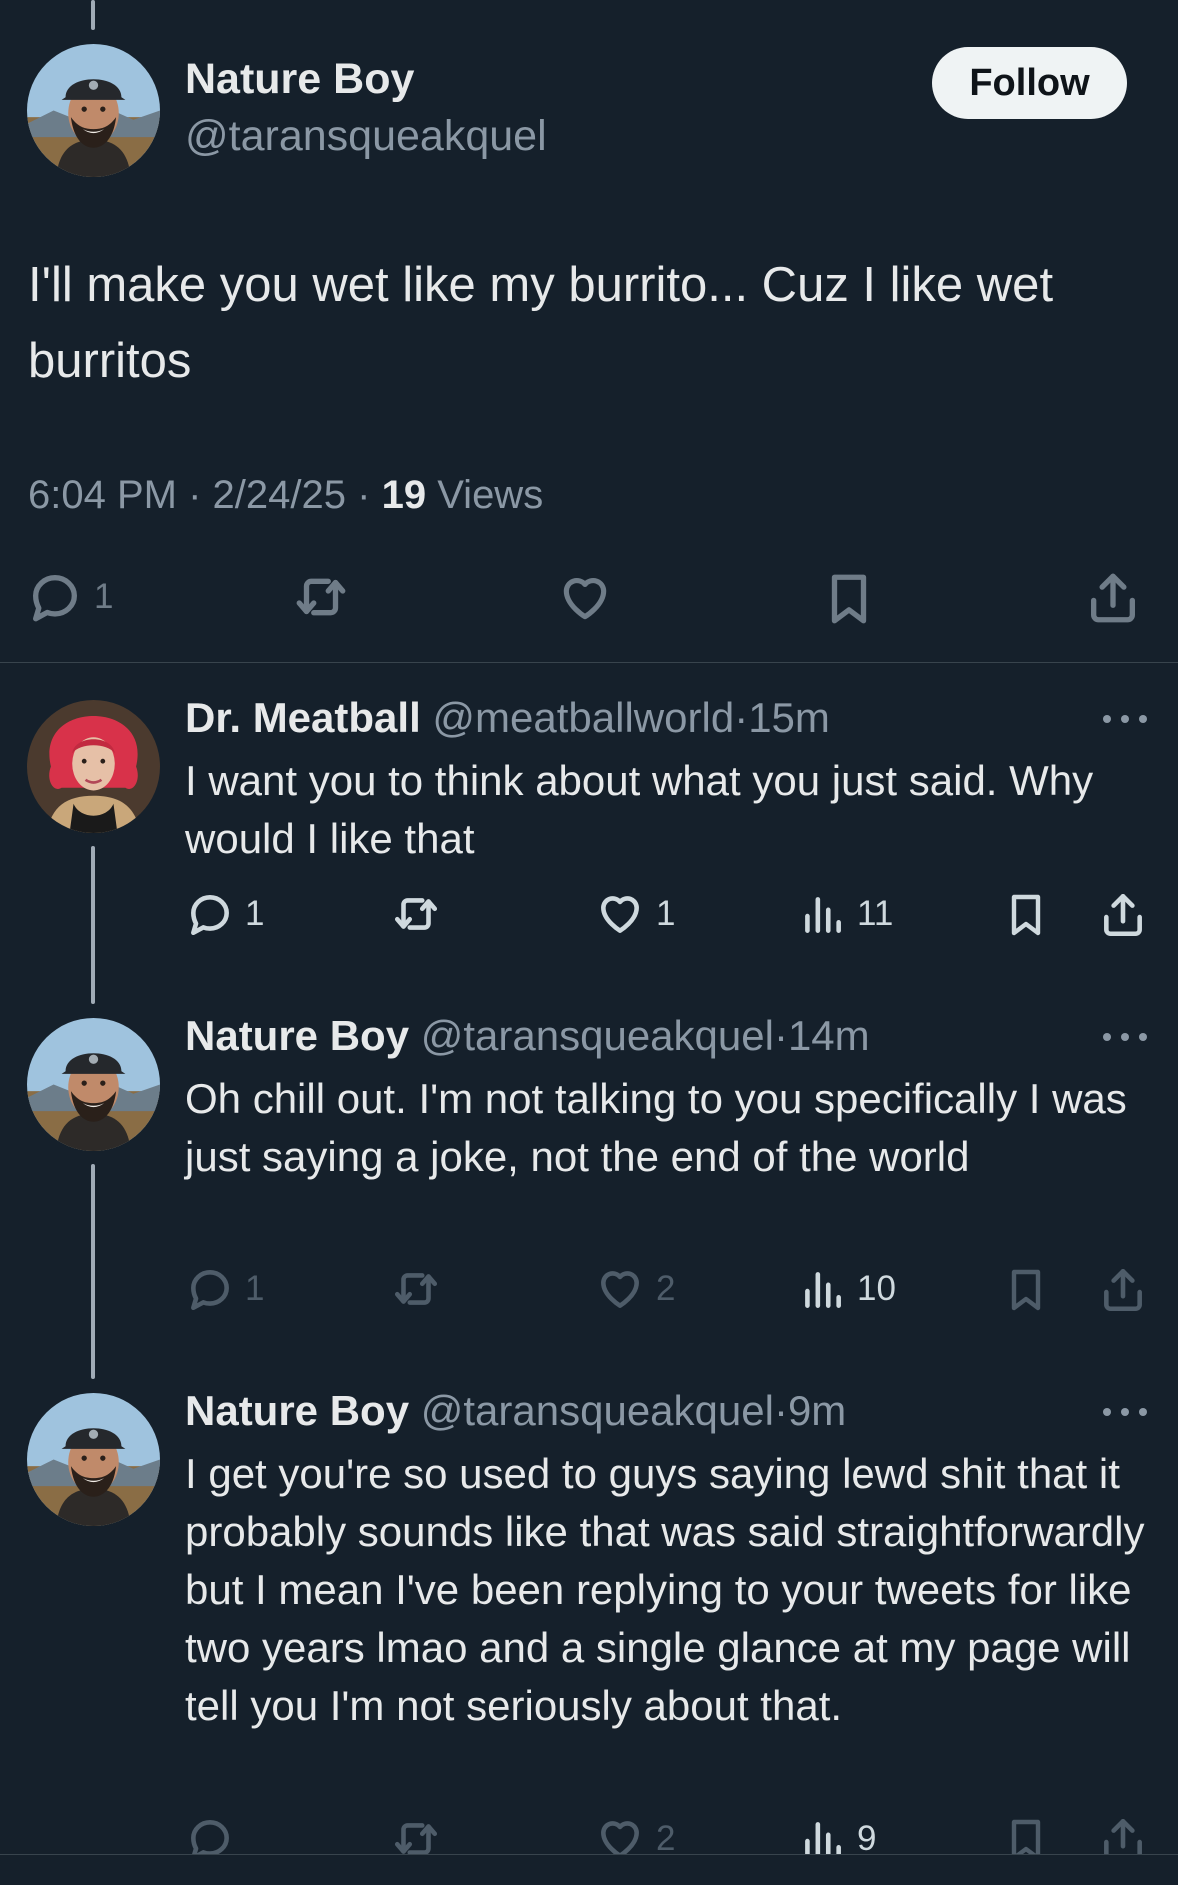  I want to click on reply-icon, so click(210, 1834).